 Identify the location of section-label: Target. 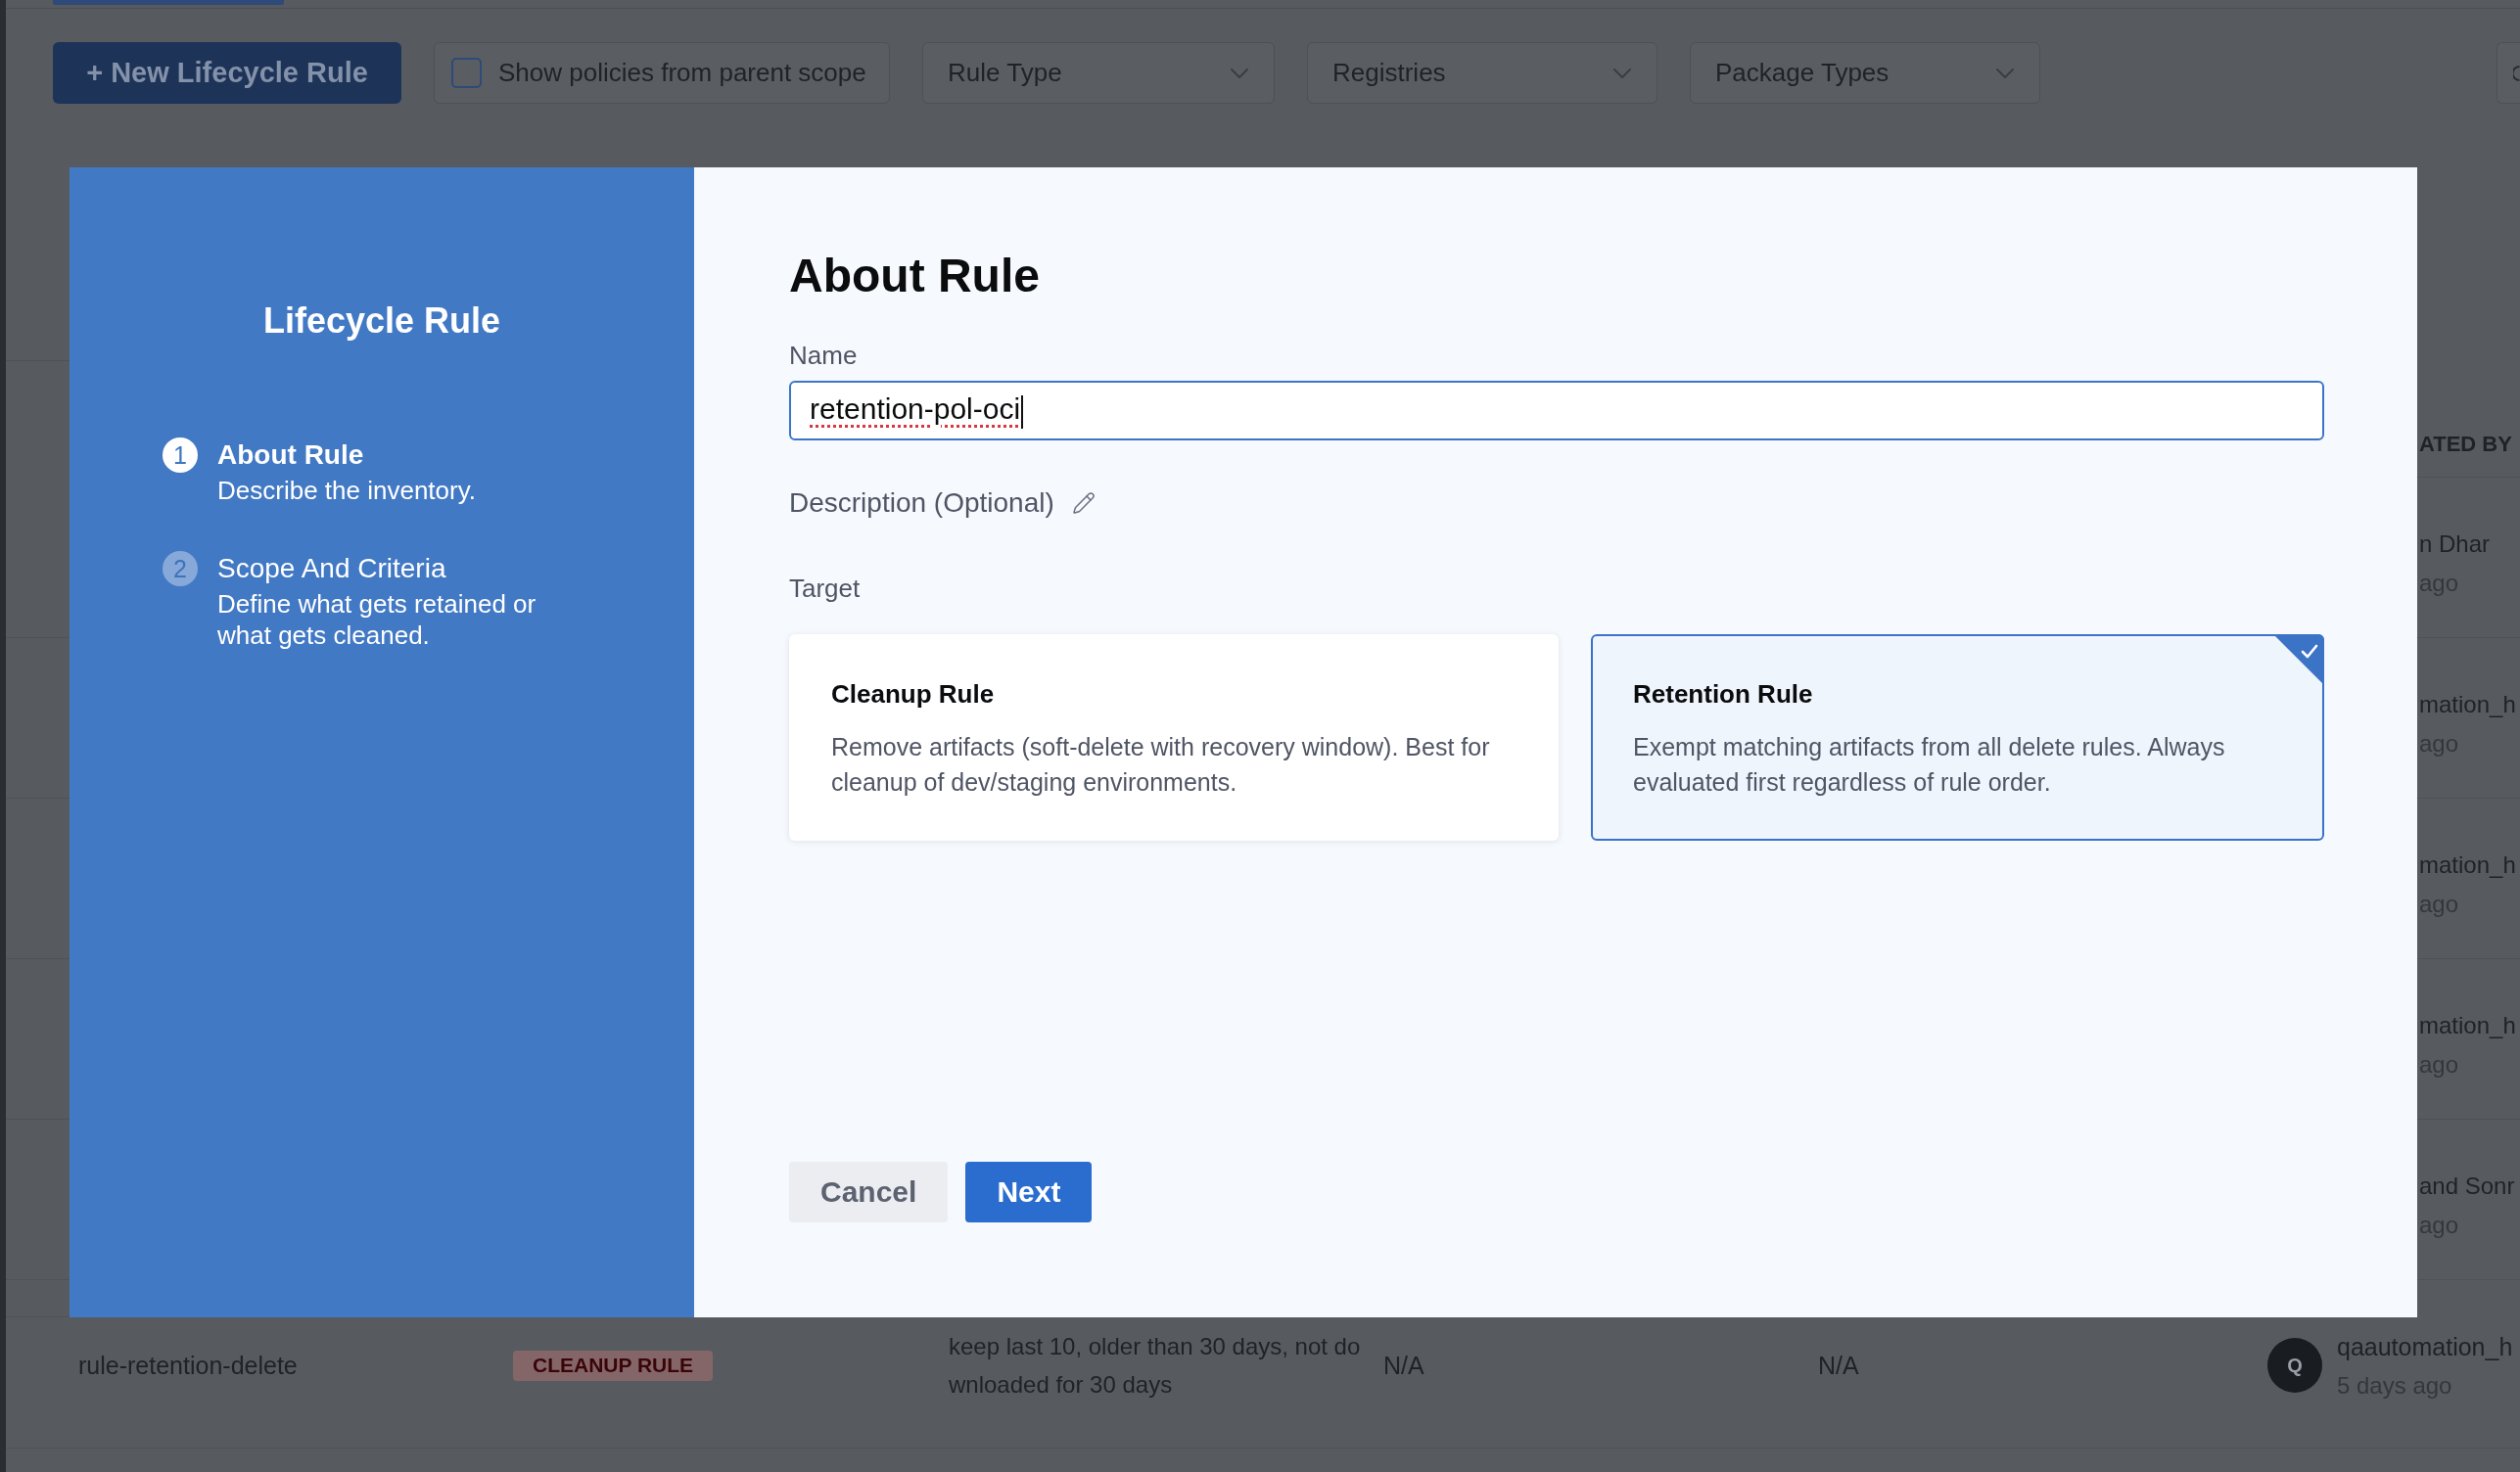
(825, 589).